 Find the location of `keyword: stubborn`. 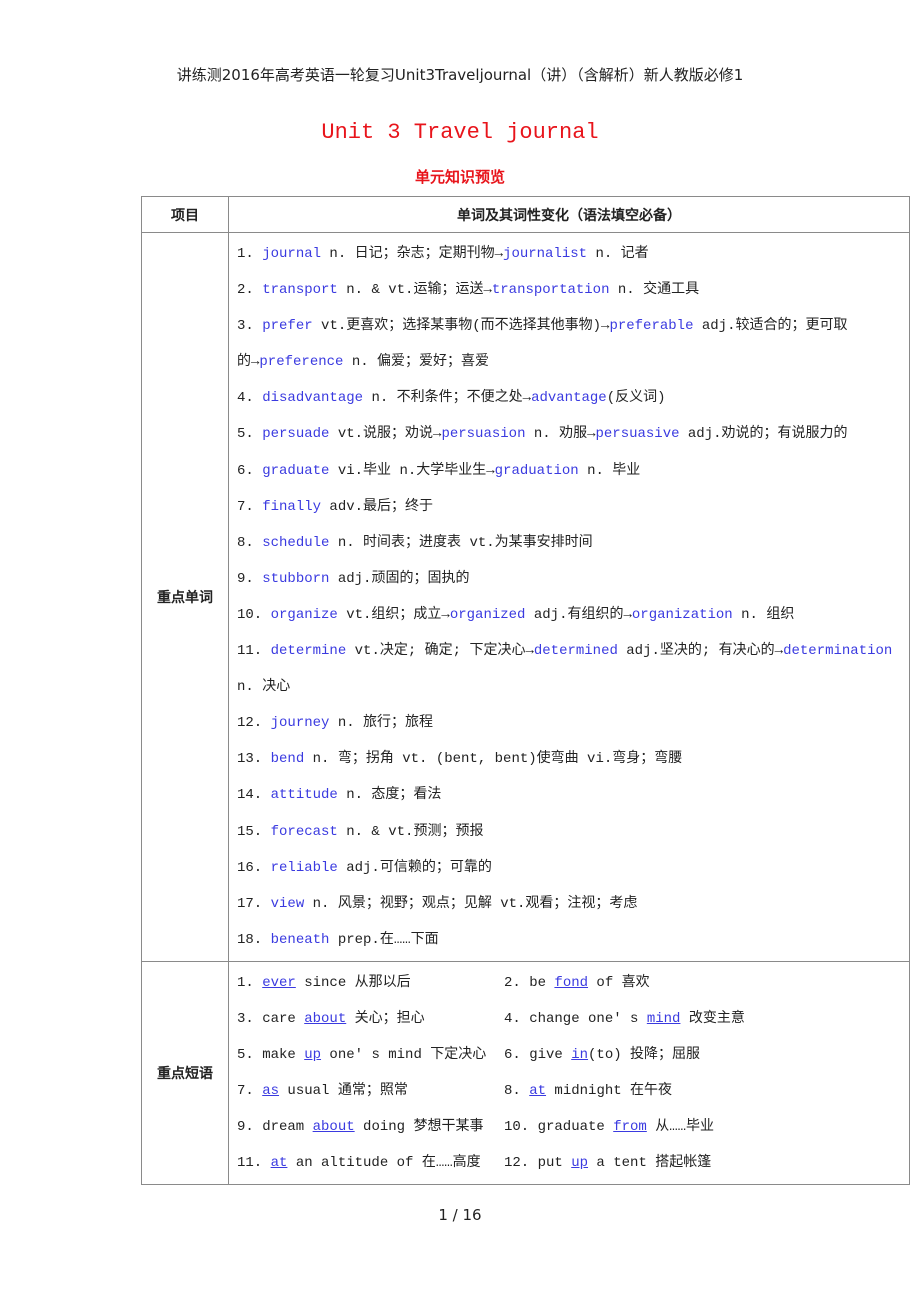

keyword: stubborn is located at coordinates (296, 578).